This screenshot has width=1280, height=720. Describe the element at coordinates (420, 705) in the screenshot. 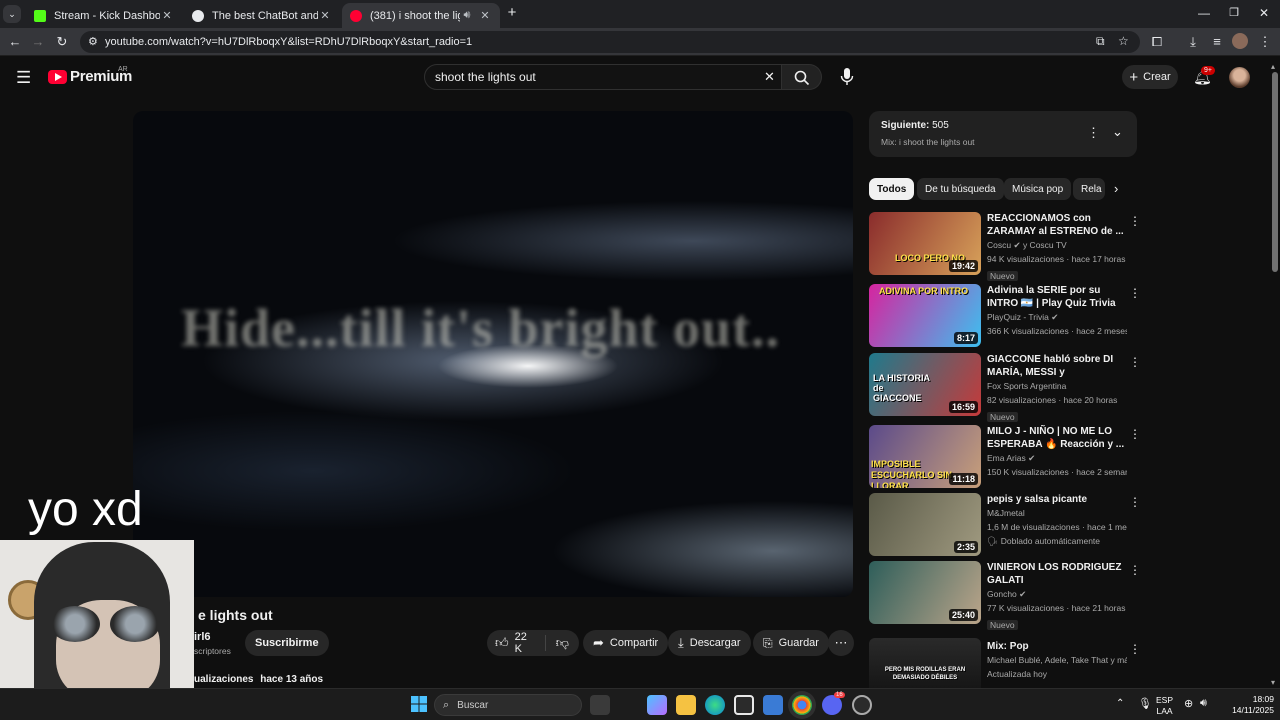

I see `windows-start-icon` at that location.